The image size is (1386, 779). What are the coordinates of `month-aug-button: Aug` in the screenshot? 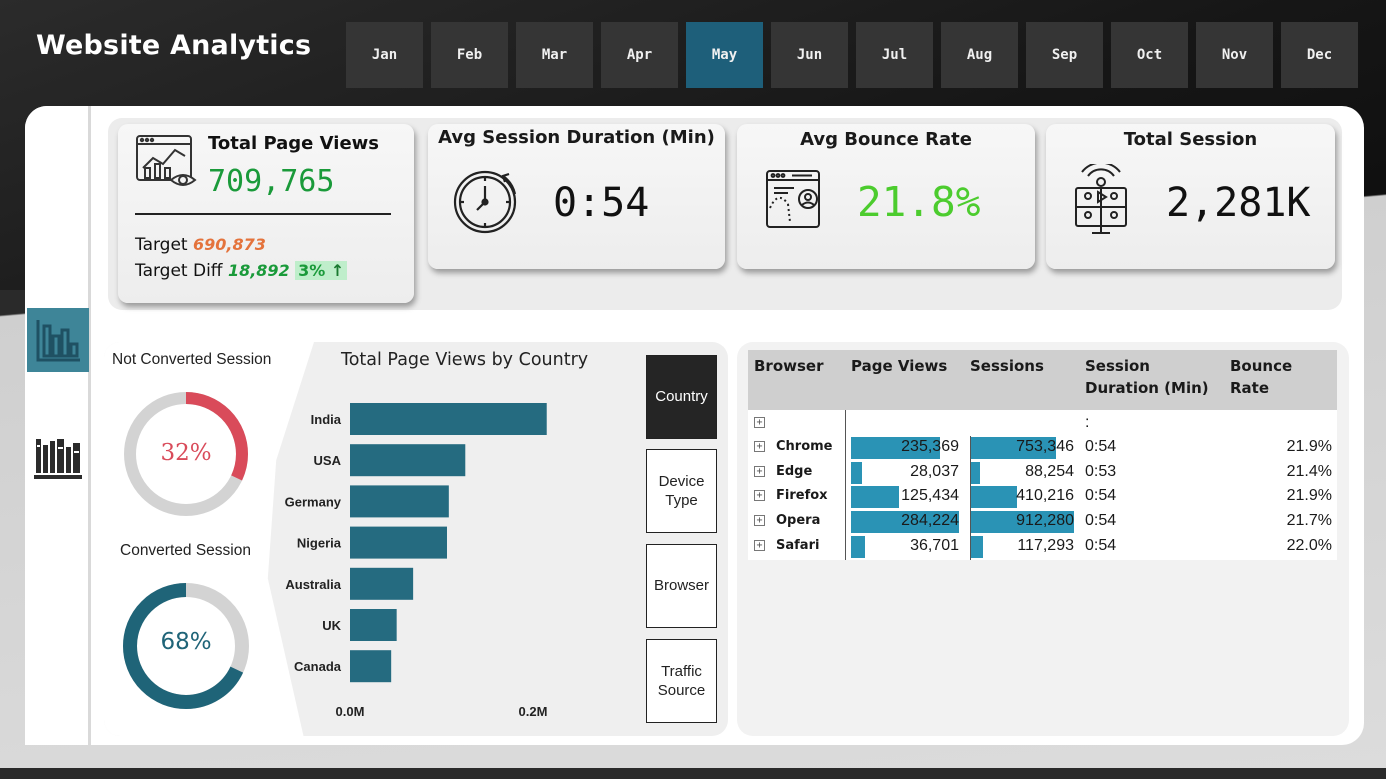 It's located at (979, 55).